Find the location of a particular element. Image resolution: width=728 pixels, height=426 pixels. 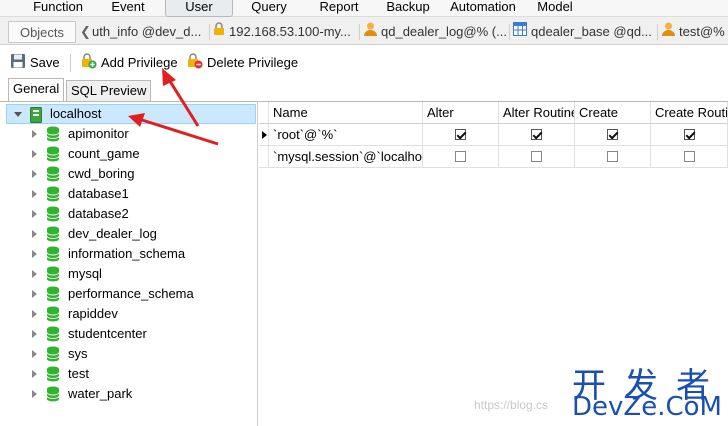

tree-root-label: localhost is located at coordinates (75, 114).